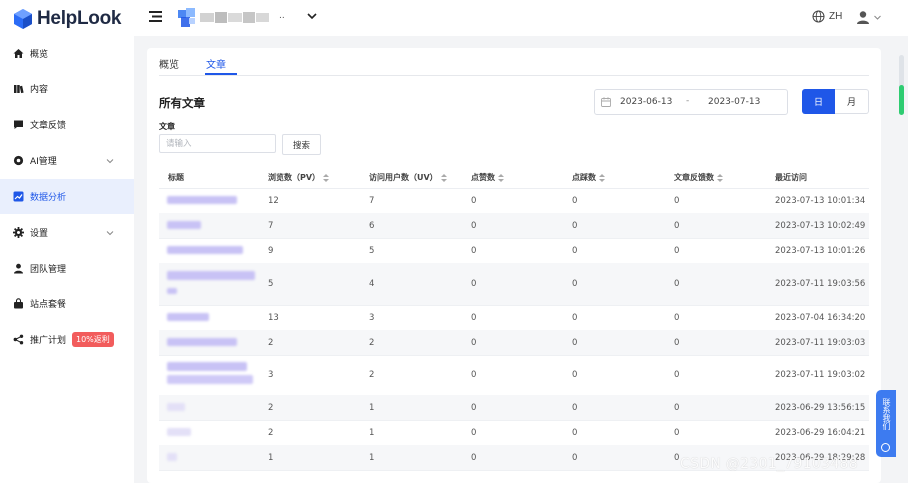 The image size is (908, 483). Describe the element at coordinates (273, 201) in the screenshot. I see `cell-pv: 12` at that location.